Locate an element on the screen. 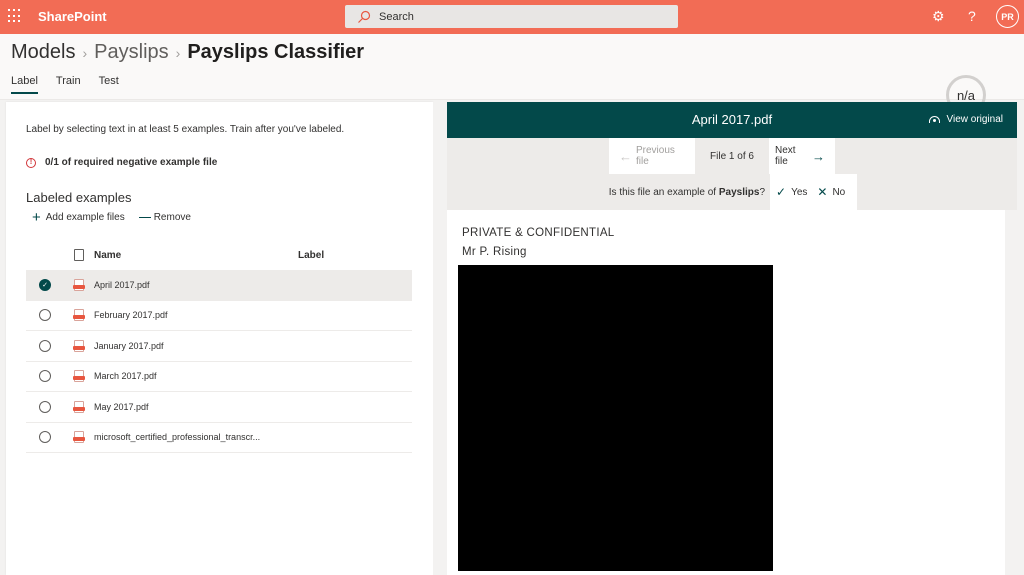 The width and height of the screenshot is (1024, 575). previous-file-button: ← Previous file is located at coordinates (652, 156).